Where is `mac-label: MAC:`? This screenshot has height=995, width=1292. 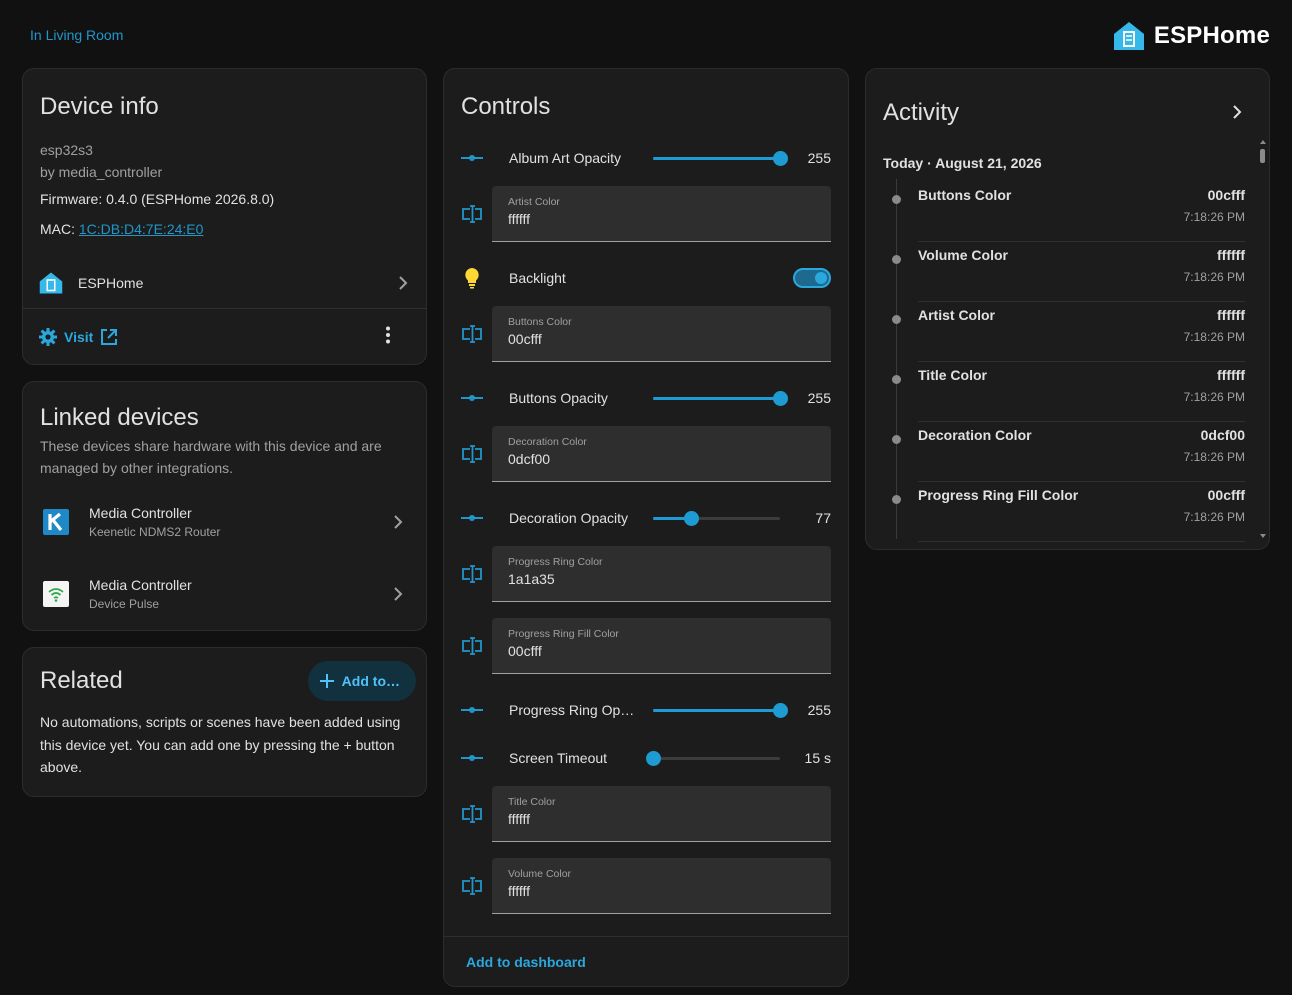 mac-label: MAC: is located at coordinates (59, 229).